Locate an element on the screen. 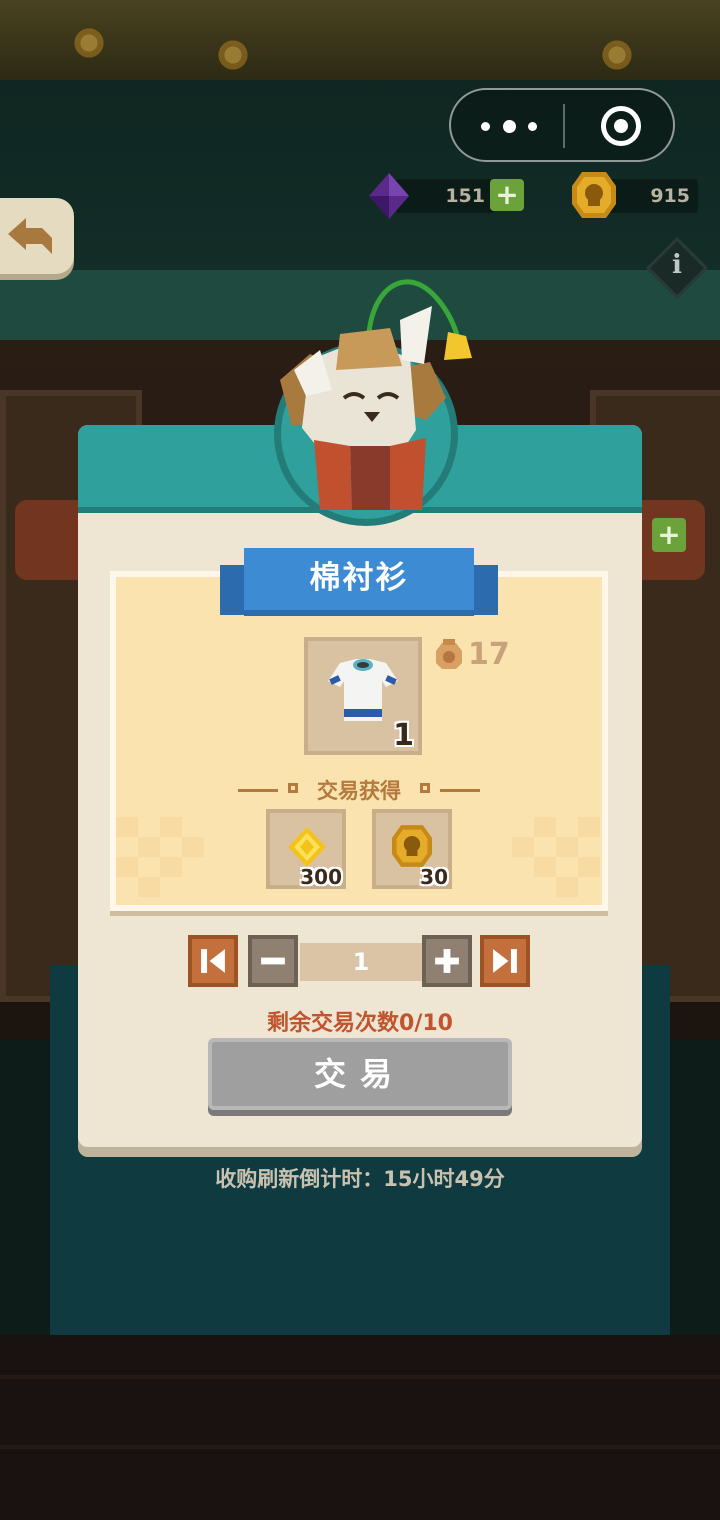 This screenshot has height=1520, width=720. plus-icon is located at coordinates (447, 961).